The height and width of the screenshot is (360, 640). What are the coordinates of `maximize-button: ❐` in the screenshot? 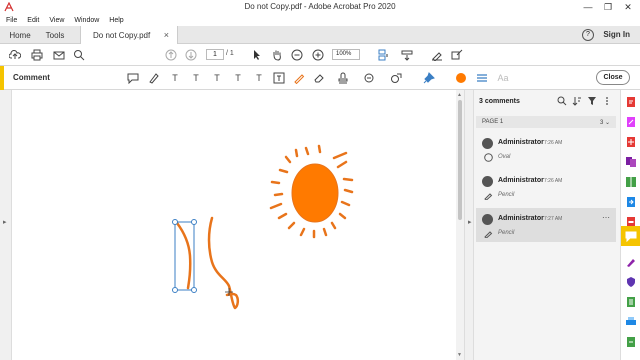 It's located at (608, 7).